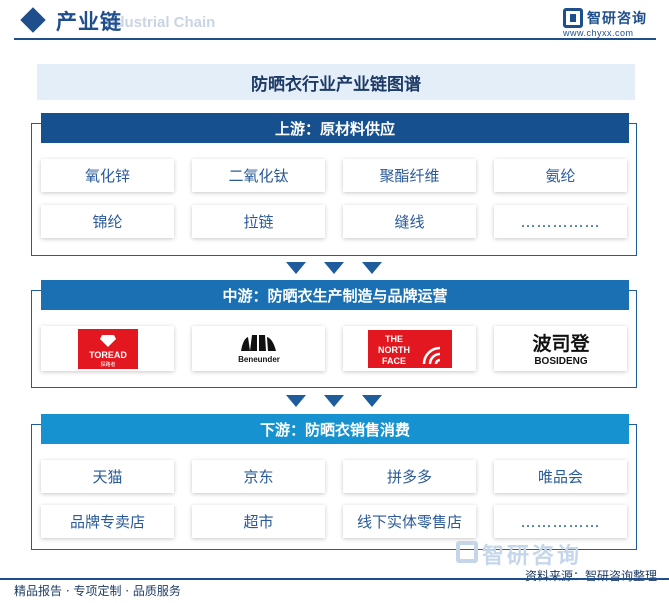 Image resolution: width=669 pixels, height=603 pixels. What do you see at coordinates (561, 343) in the screenshot?
I see `svg-text: 波司登` at bounding box center [561, 343].